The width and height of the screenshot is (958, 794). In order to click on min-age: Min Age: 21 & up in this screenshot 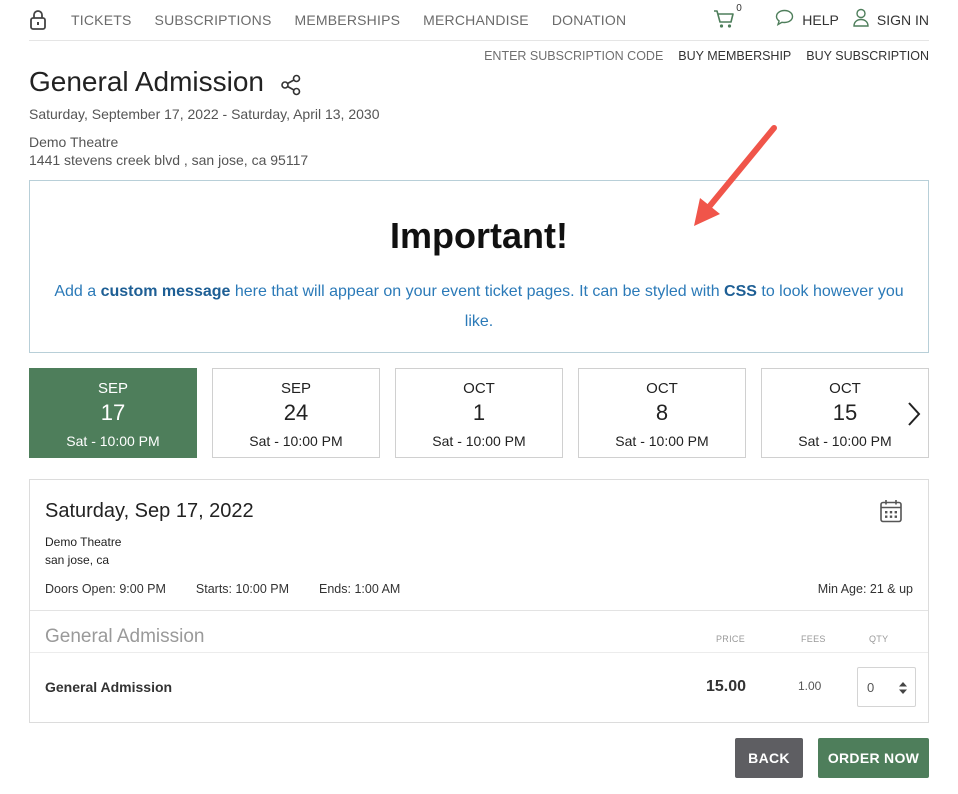, I will do `click(865, 589)`.